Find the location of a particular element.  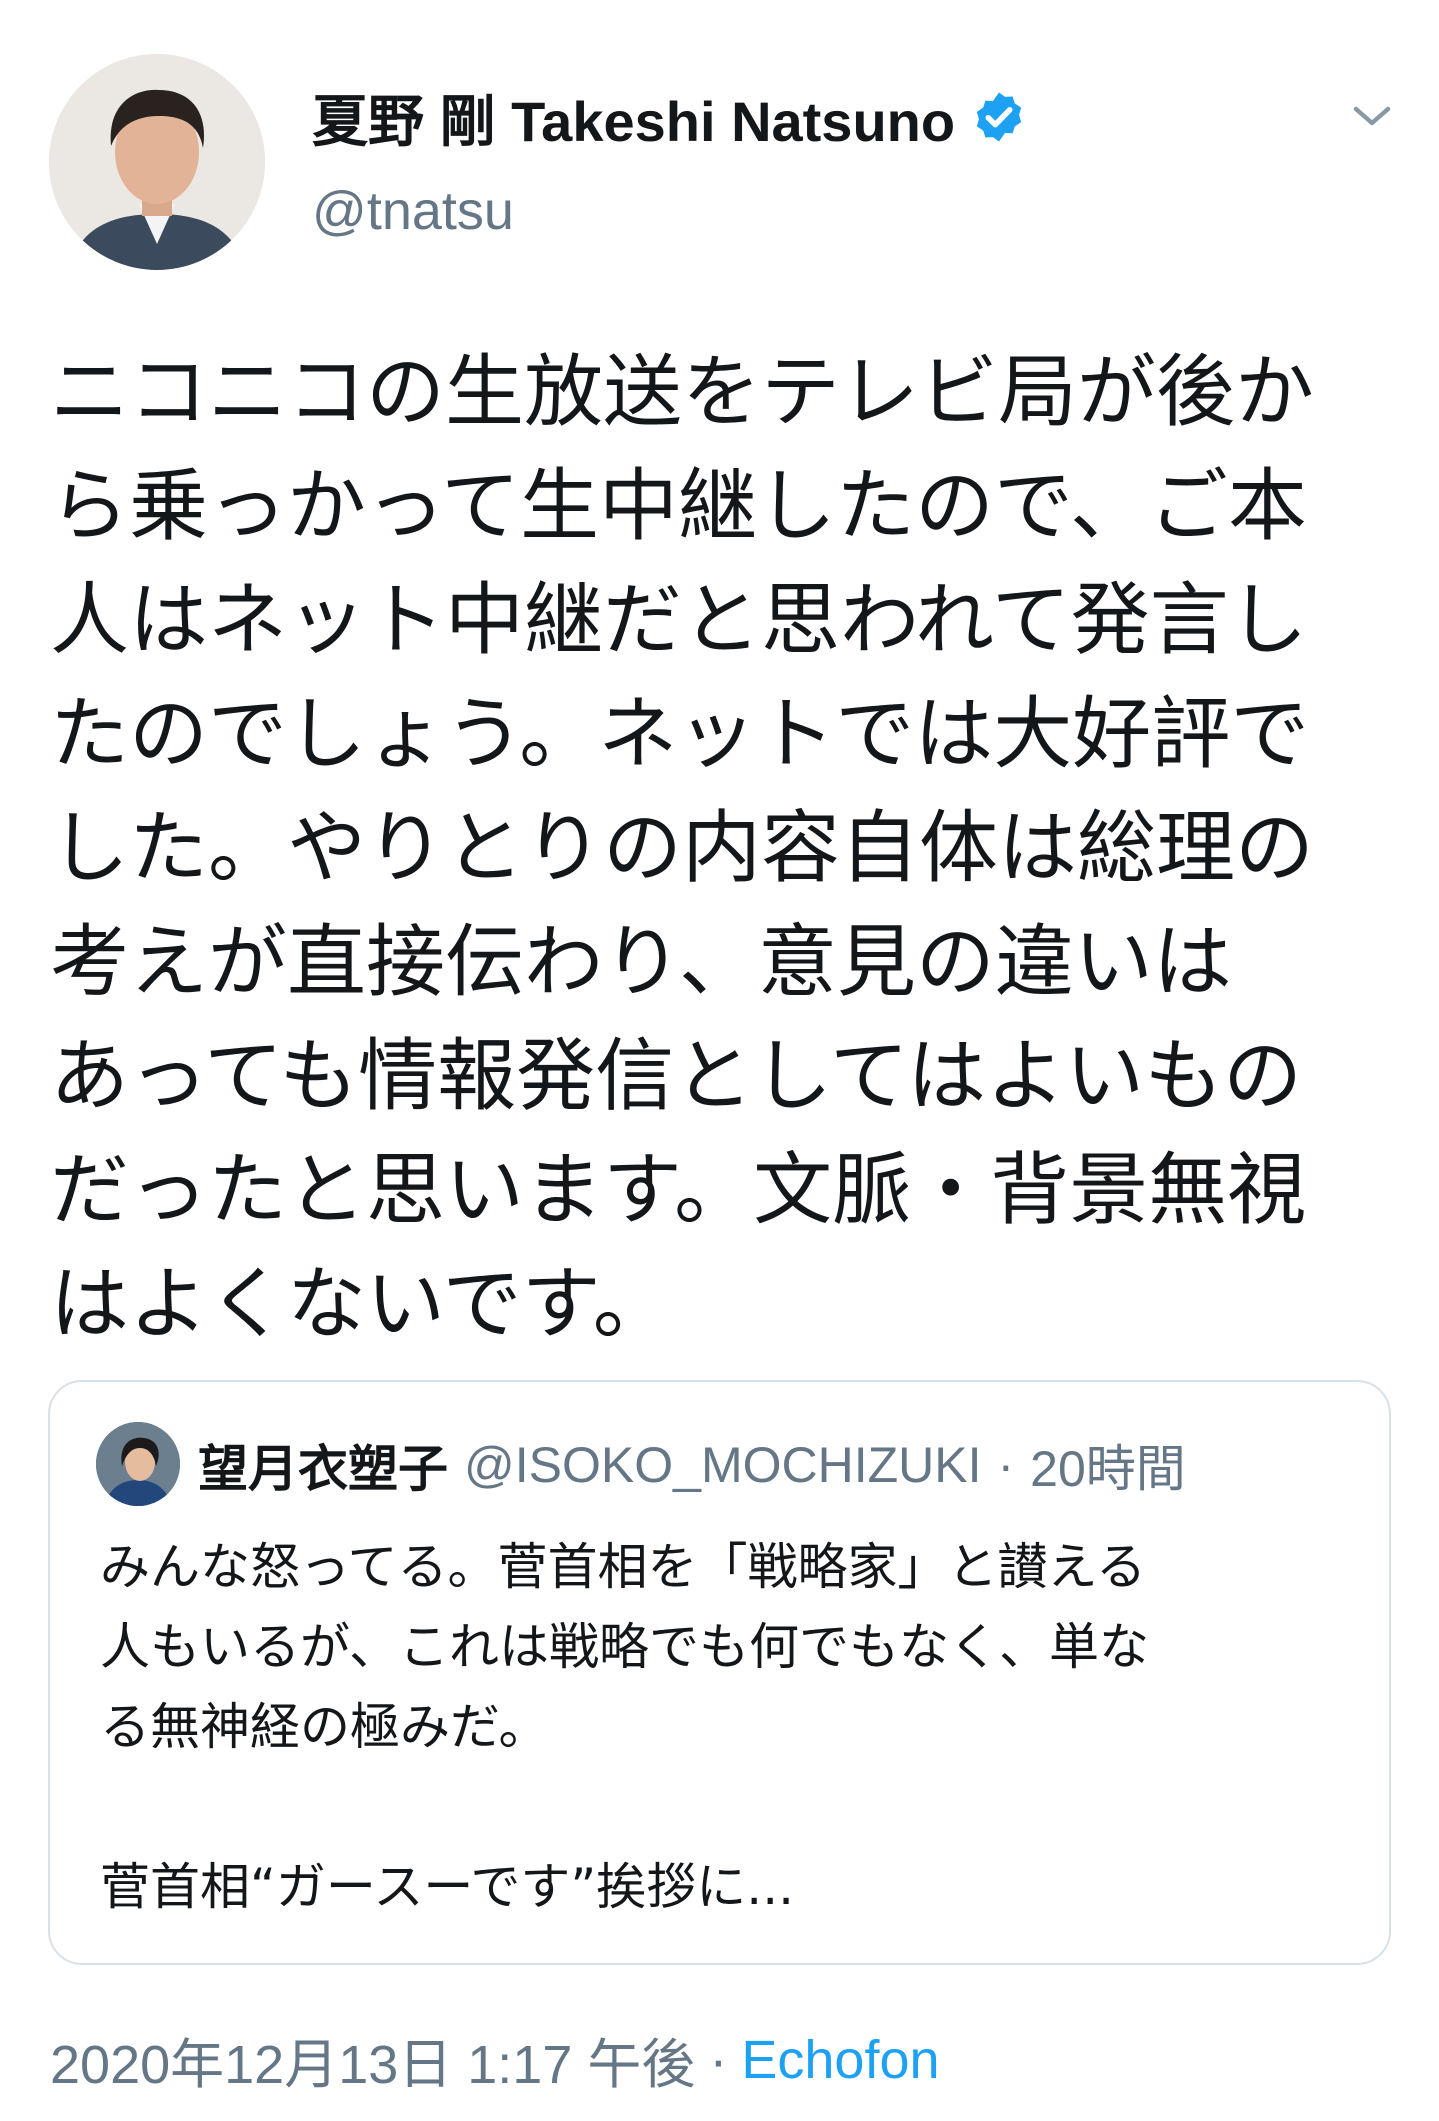

author-avatar is located at coordinates (157, 162).